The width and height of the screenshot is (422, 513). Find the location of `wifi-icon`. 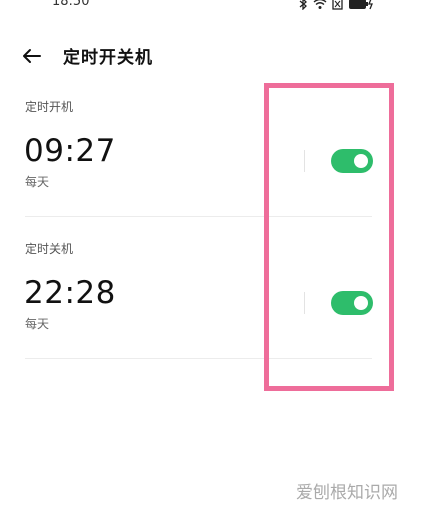

wifi-icon is located at coordinates (320, 4).